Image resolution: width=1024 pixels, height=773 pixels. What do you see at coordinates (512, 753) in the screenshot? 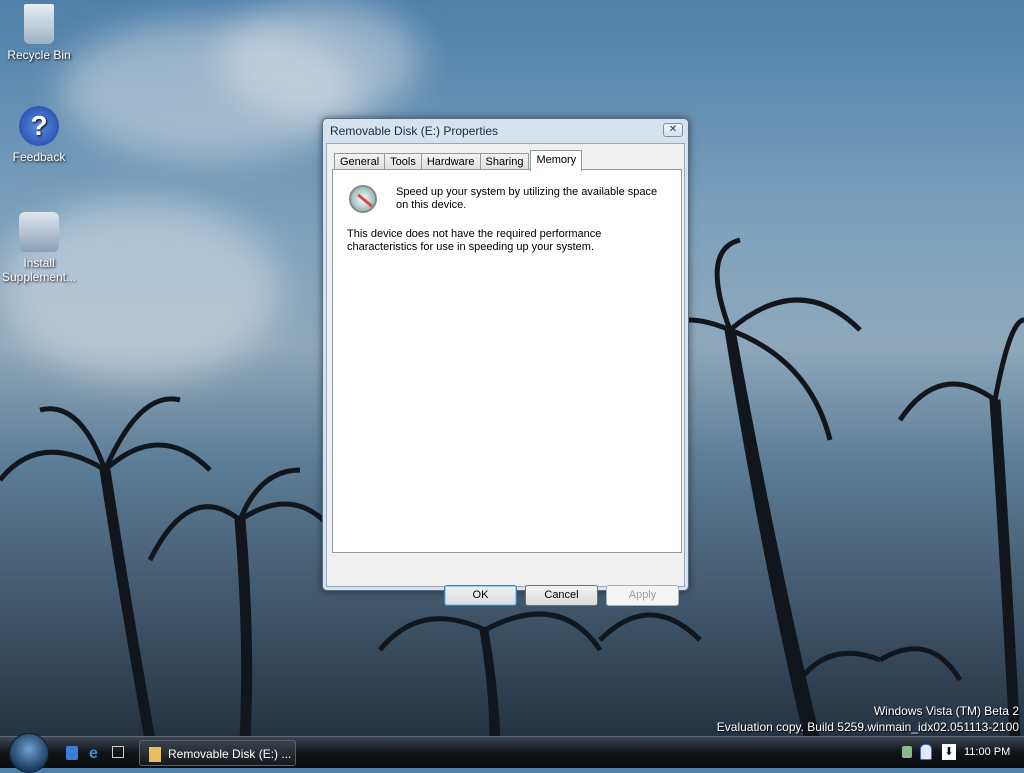
I see `taskbar: e Removable Disk (E:) ... ⬇ 11:00 PM` at bounding box center [512, 753].